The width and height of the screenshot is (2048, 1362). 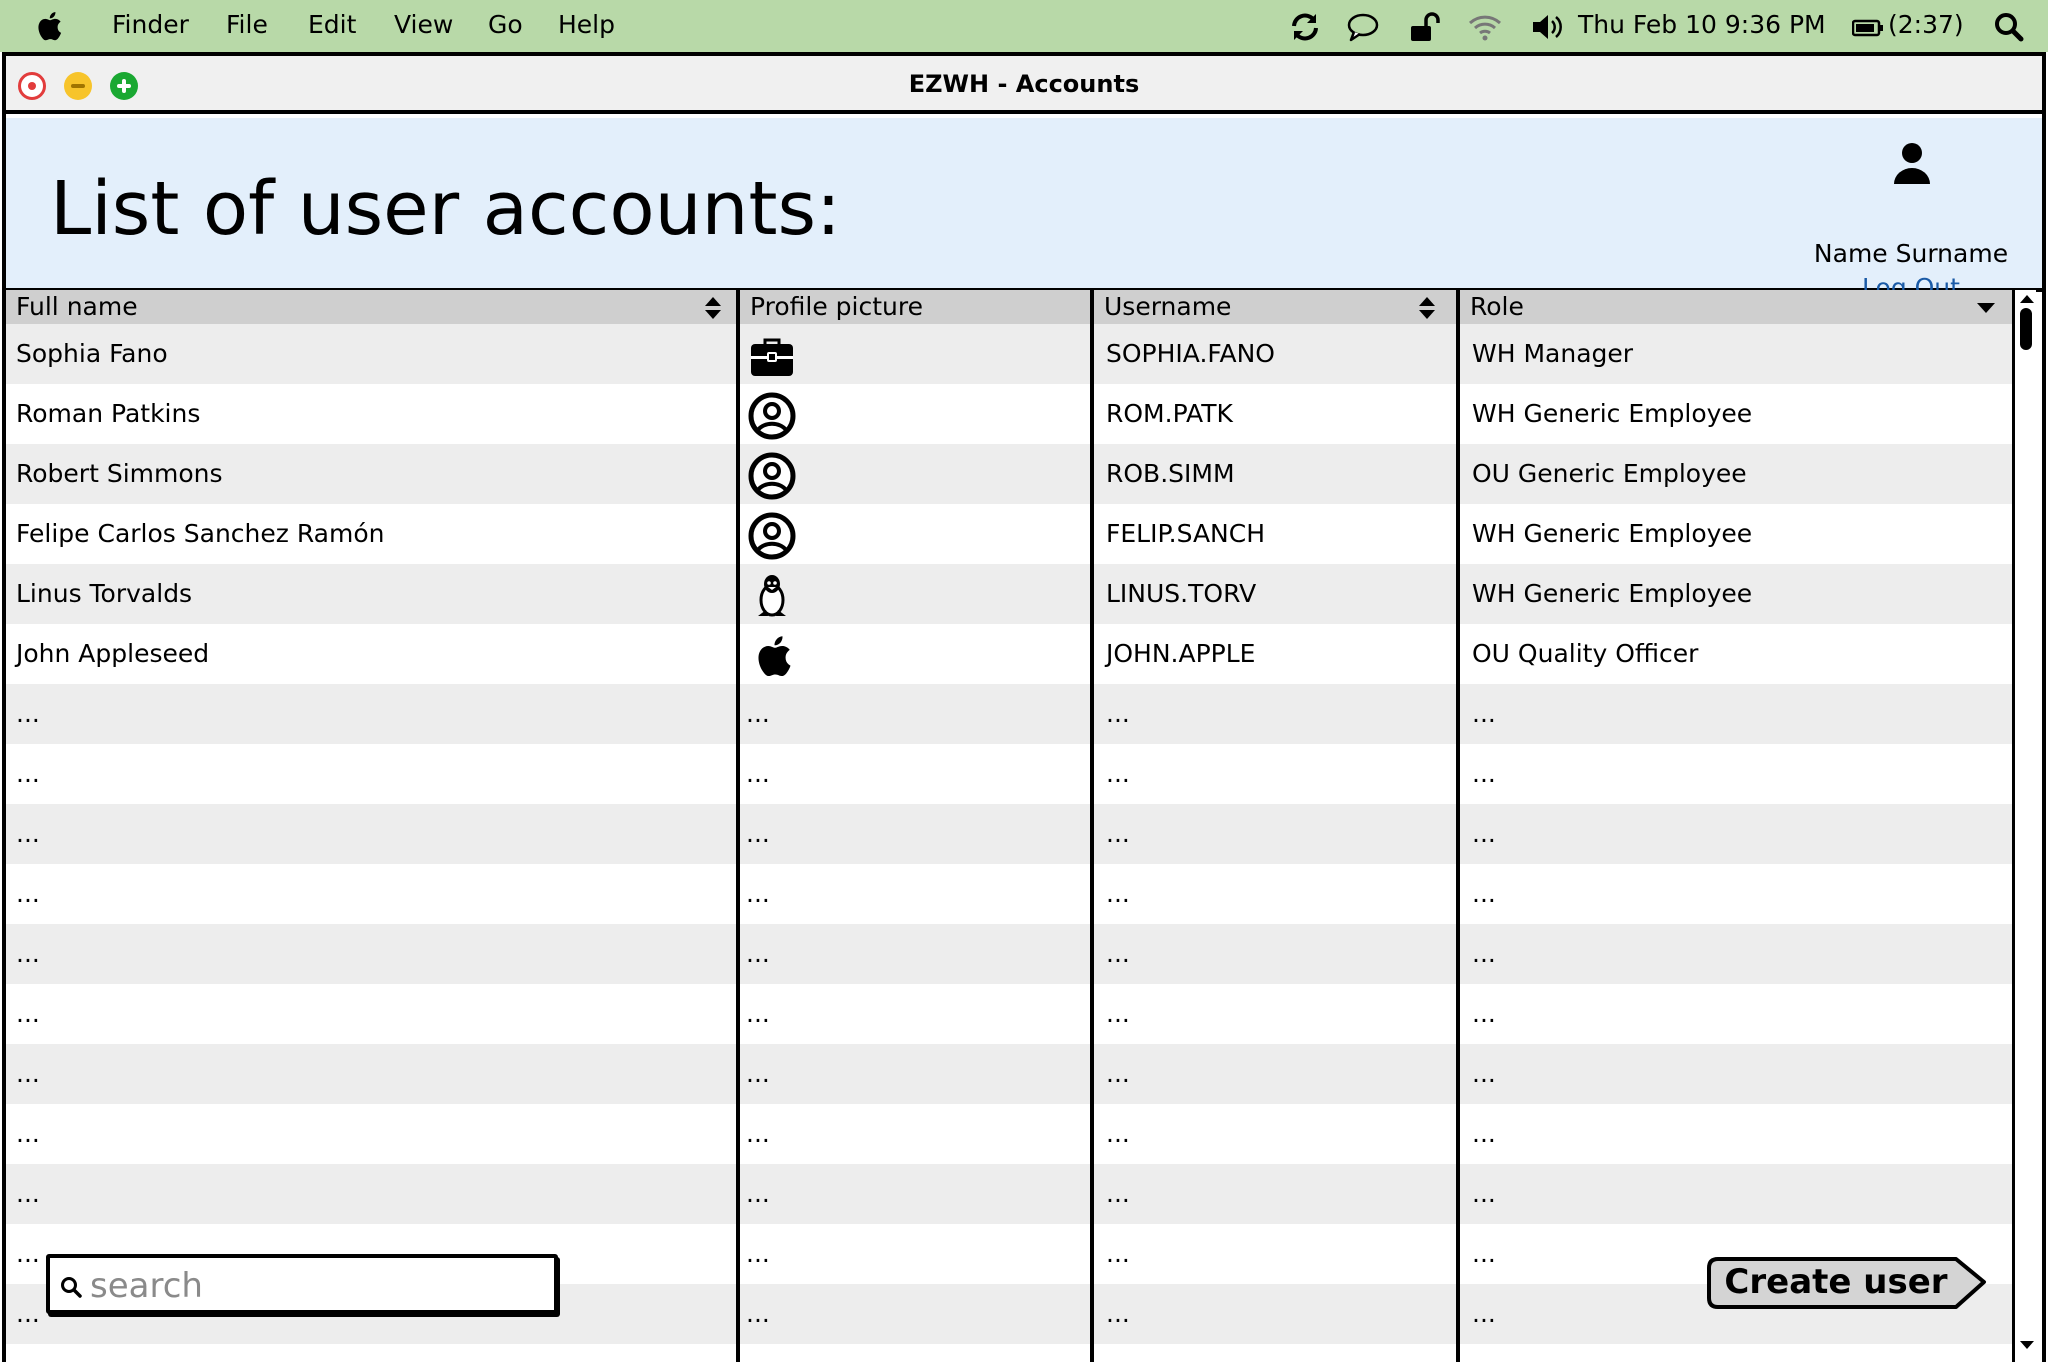 What do you see at coordinates (1702, 25) in the screenshot?
I see `clock: Thu Feb 10 9:36 PM` at bounding box center [1702, 25].